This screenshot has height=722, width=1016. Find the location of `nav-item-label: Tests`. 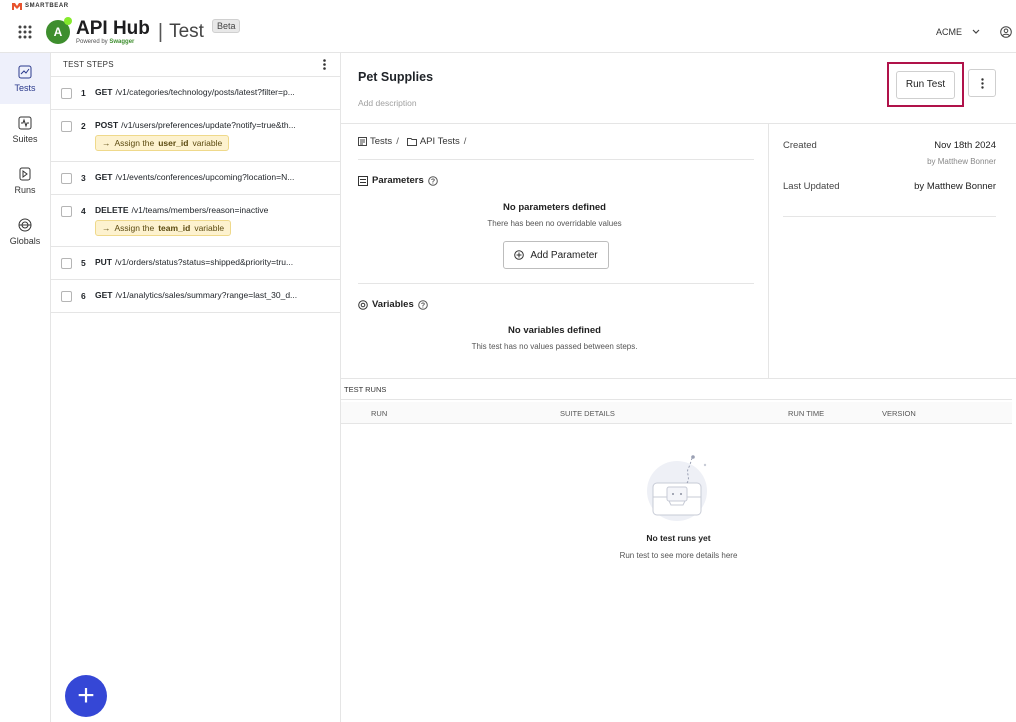

nav-item-label: Tests is located at coordinates (25, 87).